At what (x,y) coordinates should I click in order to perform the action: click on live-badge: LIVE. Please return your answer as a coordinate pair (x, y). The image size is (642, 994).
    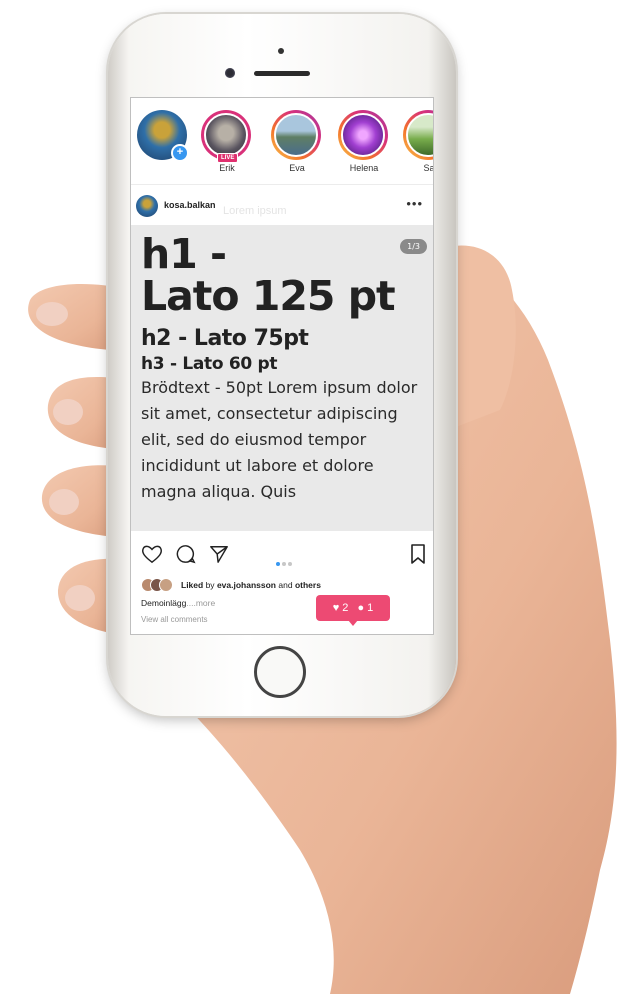
    Looking at the image, I should click on (228, 158).